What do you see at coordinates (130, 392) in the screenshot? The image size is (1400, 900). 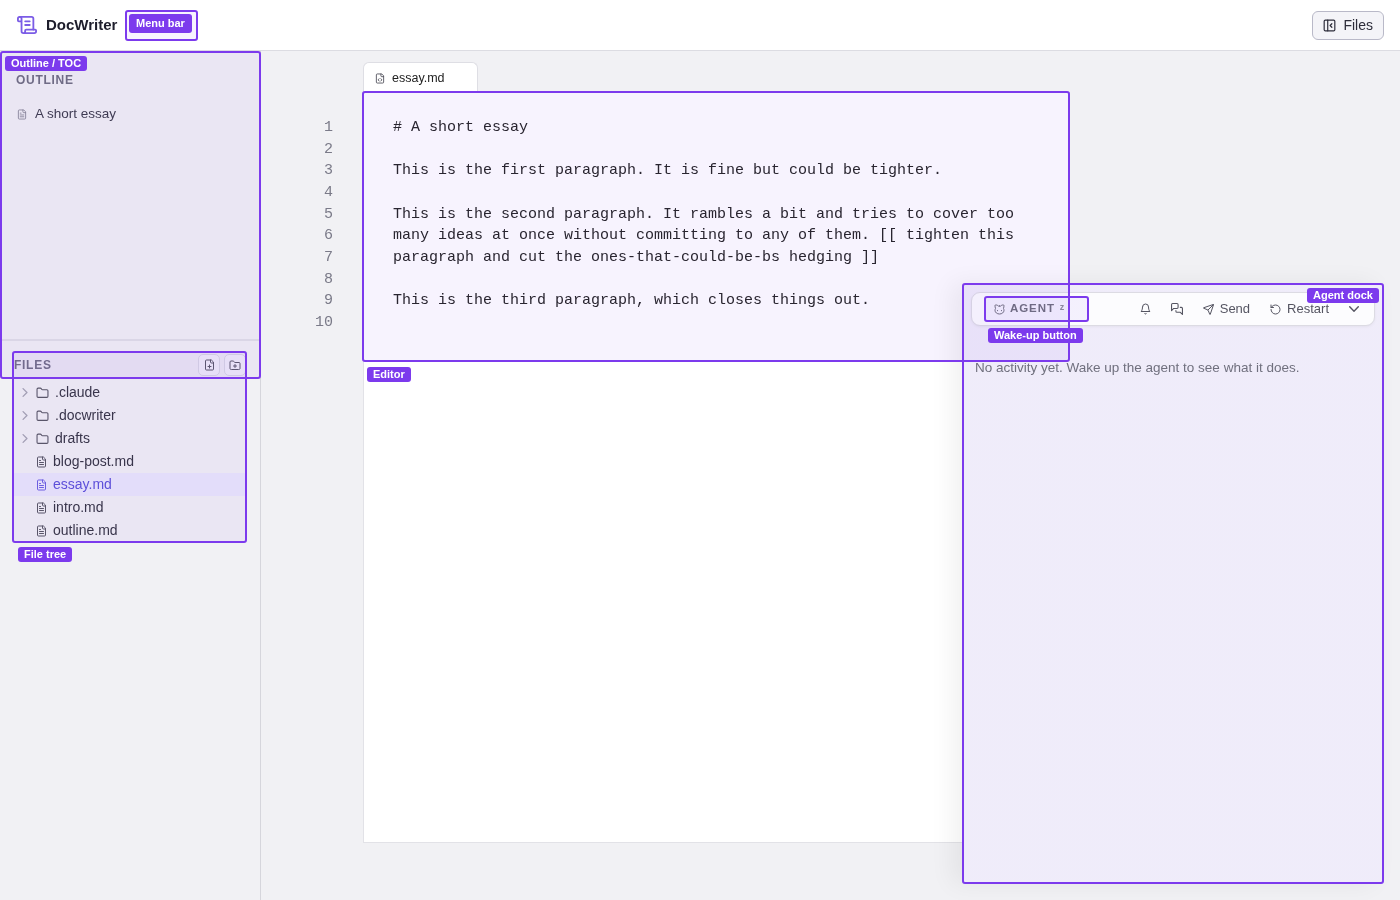 I see `file-tree-item: .claude` at bounding box center [130, 392].